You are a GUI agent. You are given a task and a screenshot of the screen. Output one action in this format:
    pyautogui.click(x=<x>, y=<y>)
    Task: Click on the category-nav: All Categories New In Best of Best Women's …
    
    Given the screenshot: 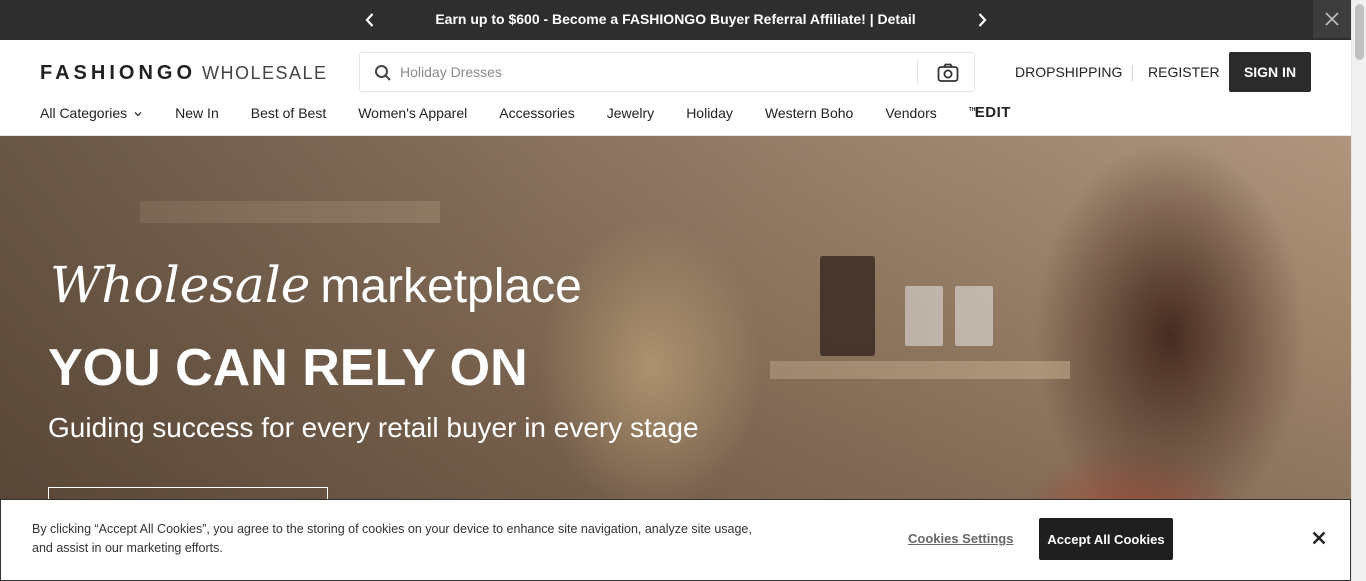 What is the action you would take?
    pyautogui.click(x=525, y=114)
    